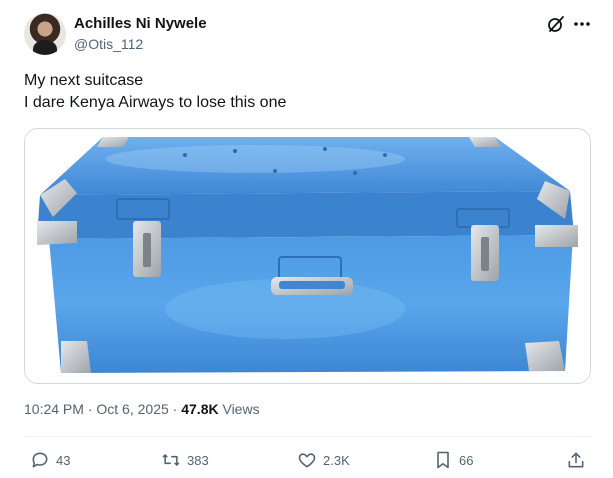  What do you see at coordinates (307, 436) in the screenshot?
I see `divider` at bounding box center [307, 436].